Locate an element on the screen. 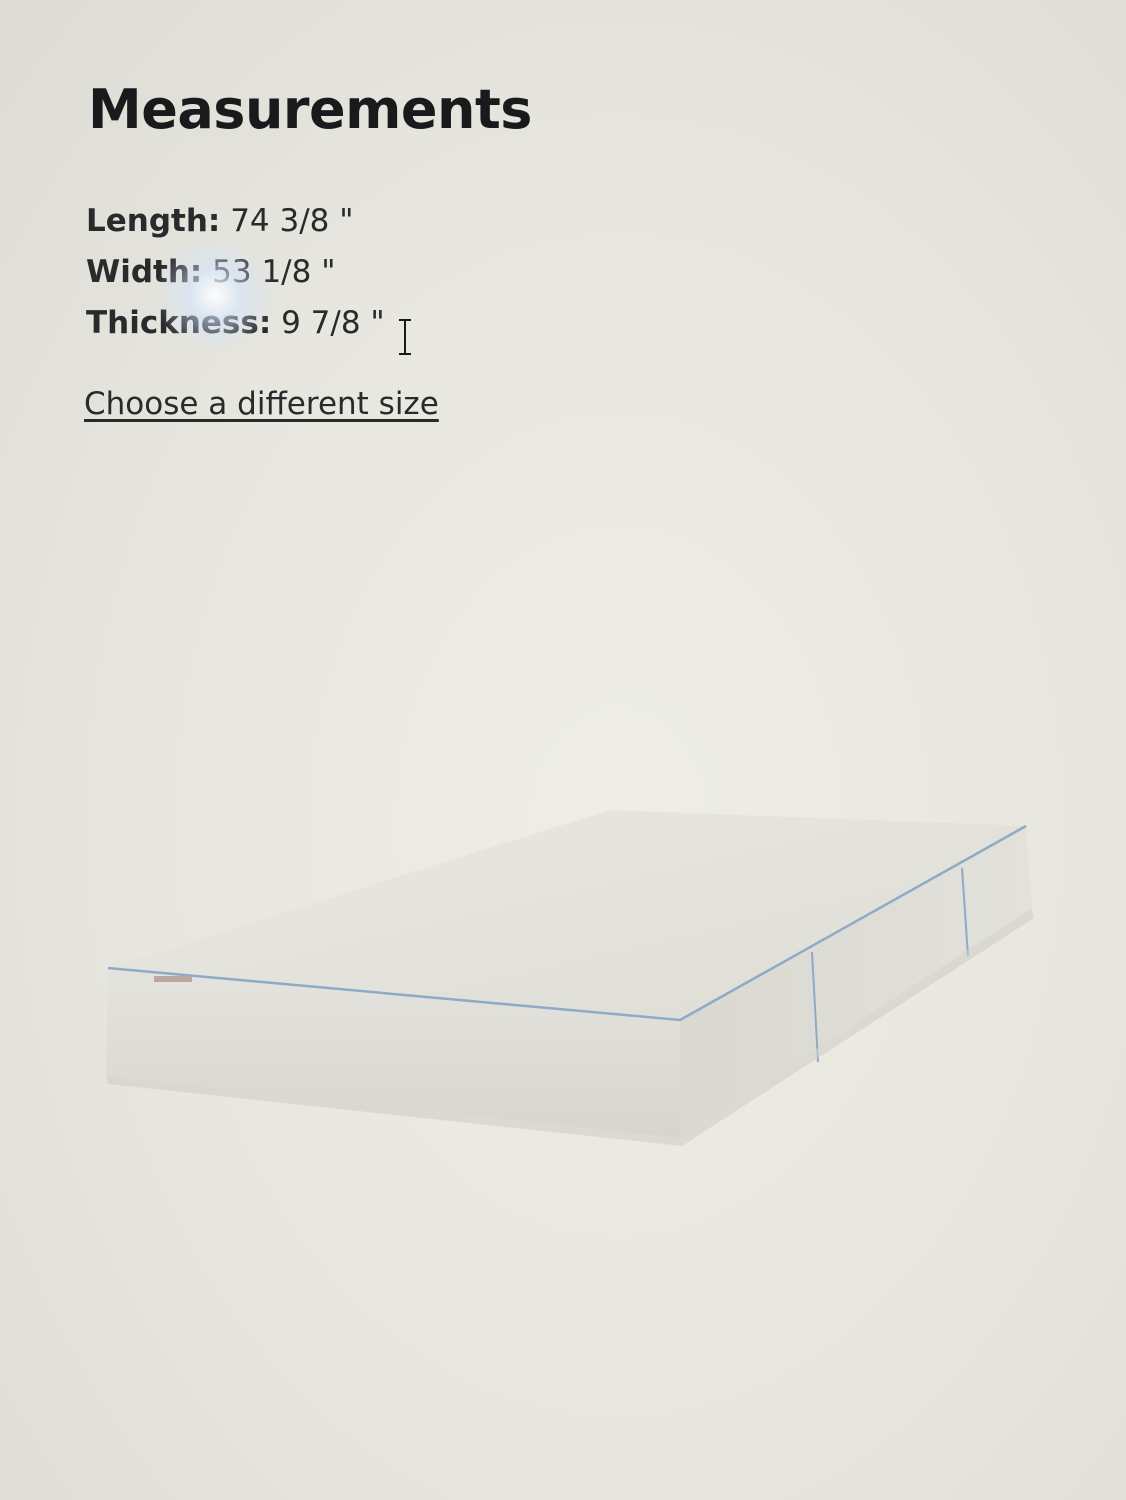 The width and height of the screenshot is (1126, 1500). close-icon is located at coordinates (1064, 9).